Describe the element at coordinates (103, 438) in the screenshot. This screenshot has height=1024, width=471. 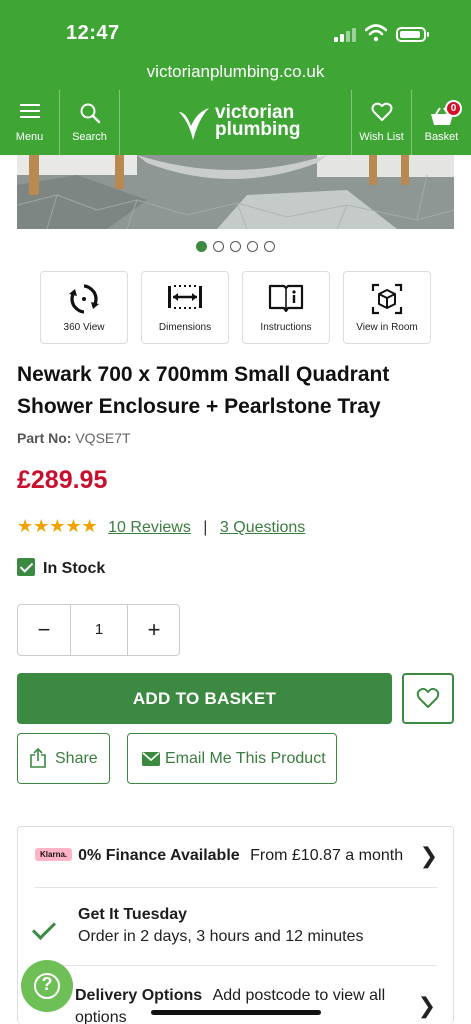
I see `part-number-value: VQSE7T` at that location.